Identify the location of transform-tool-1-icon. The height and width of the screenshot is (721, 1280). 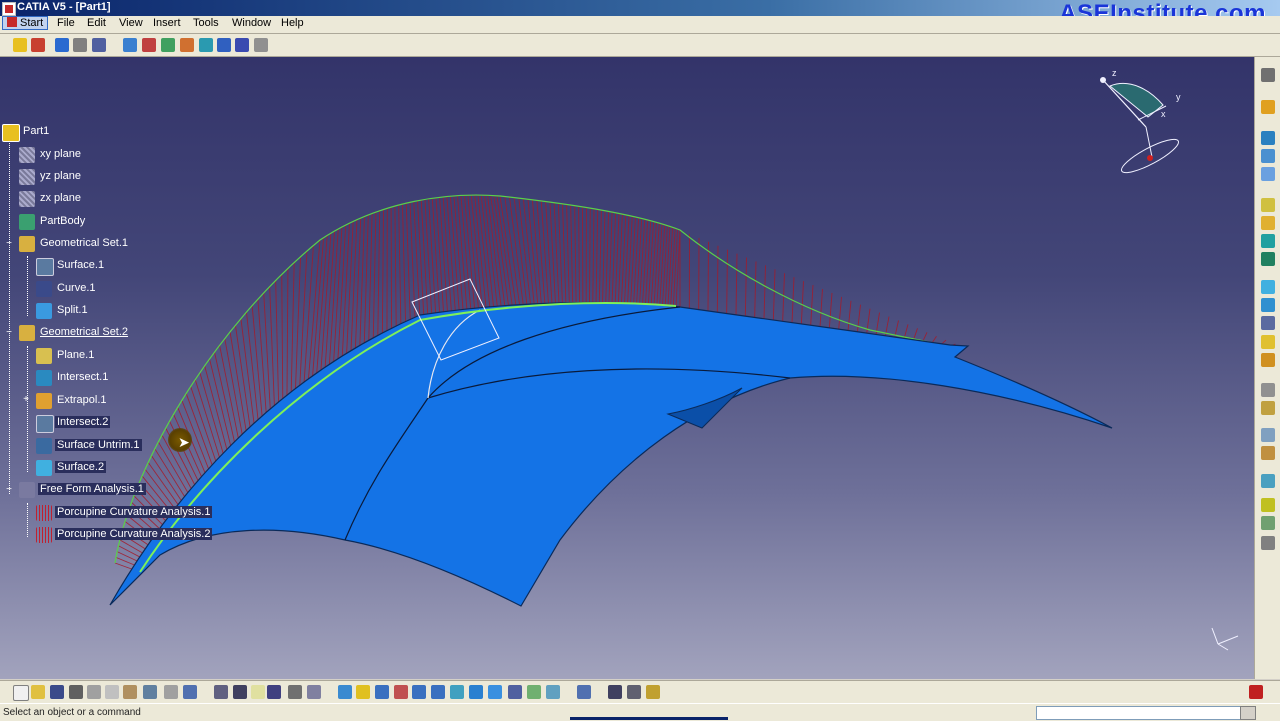
(1268, 390).